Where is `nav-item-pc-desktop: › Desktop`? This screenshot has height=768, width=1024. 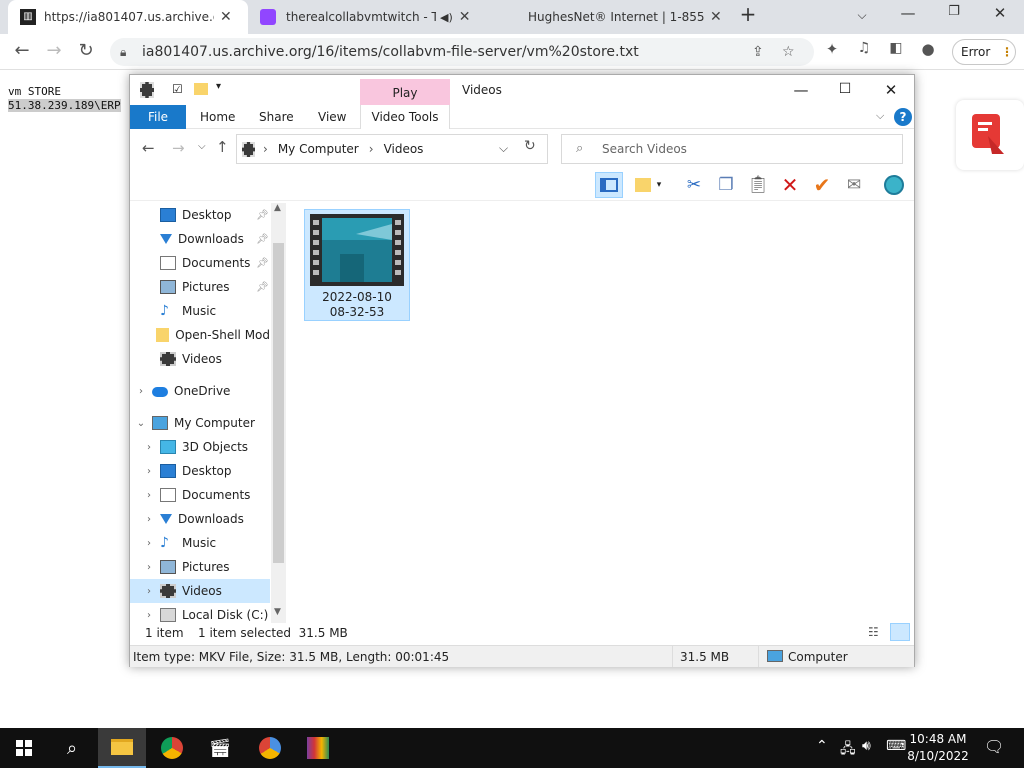 nav-item-pc-desktop: › Desktop is located at coordinates (200, 471).